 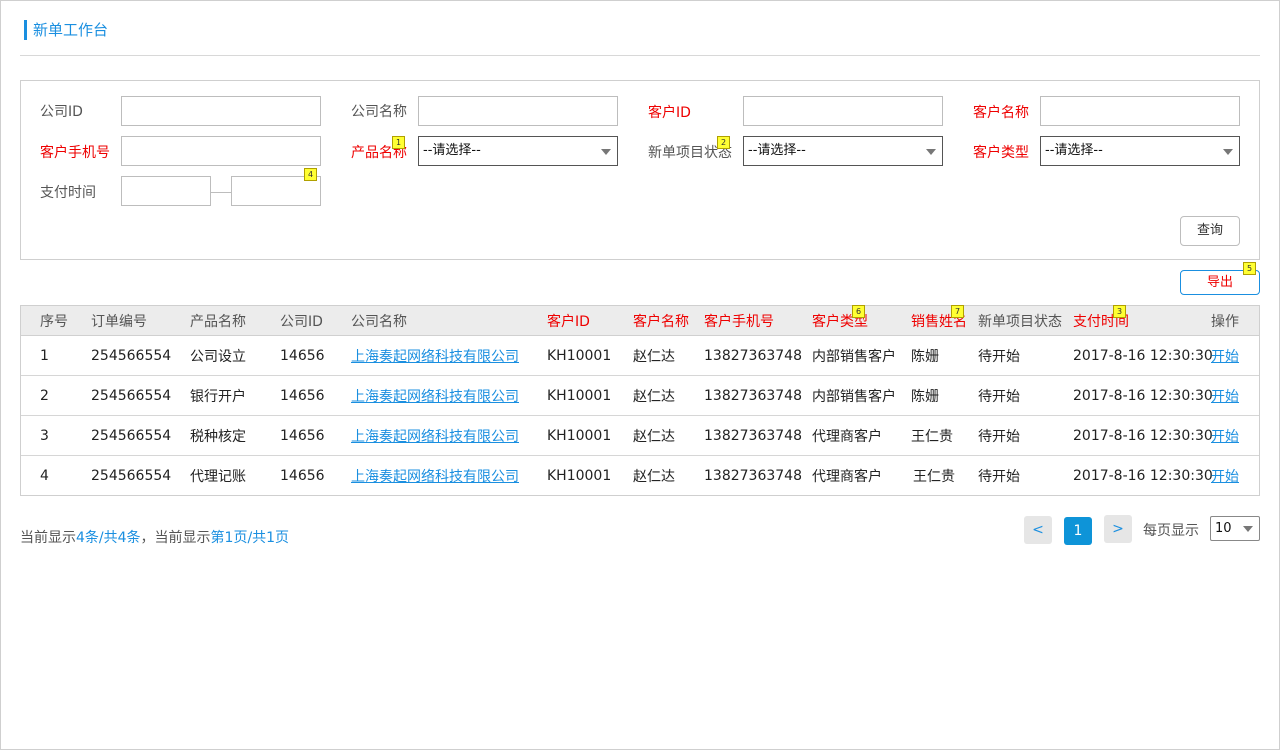 I want to click on next-page-button: >, so click(x=1118, y=529).